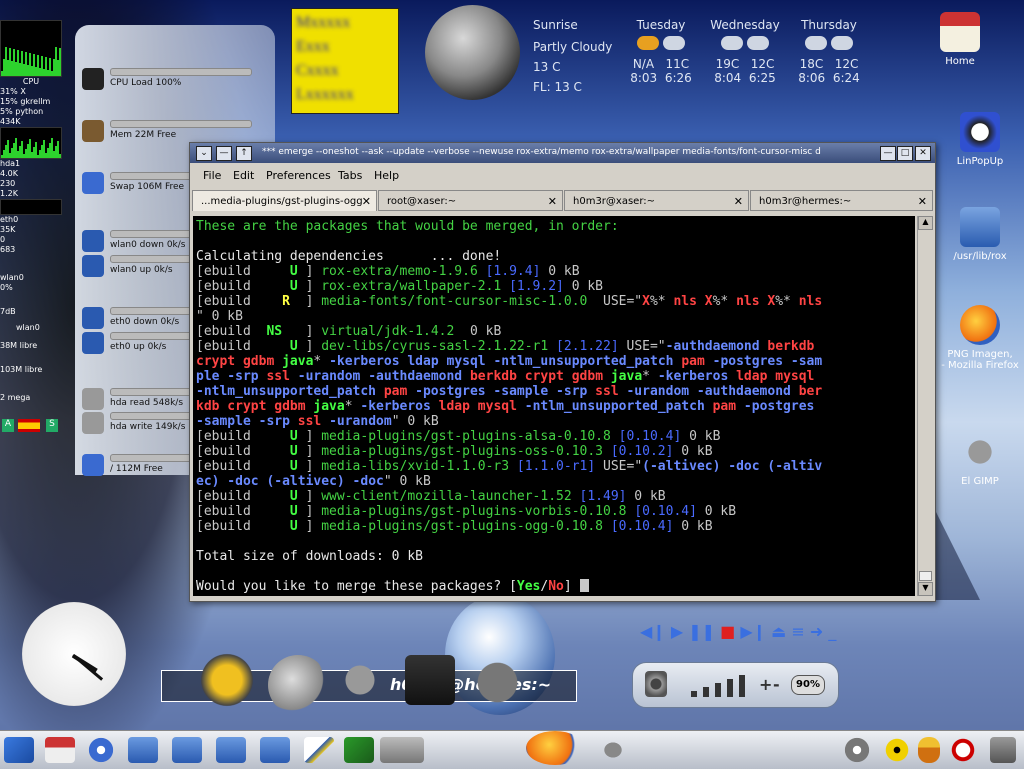 This screenshot has width=1024, height=769. Describe the element at coordinates (745, 51) in the screenshot. I see `weather-day: Wednesday 19C 12C 8:04 6:25` at that location.